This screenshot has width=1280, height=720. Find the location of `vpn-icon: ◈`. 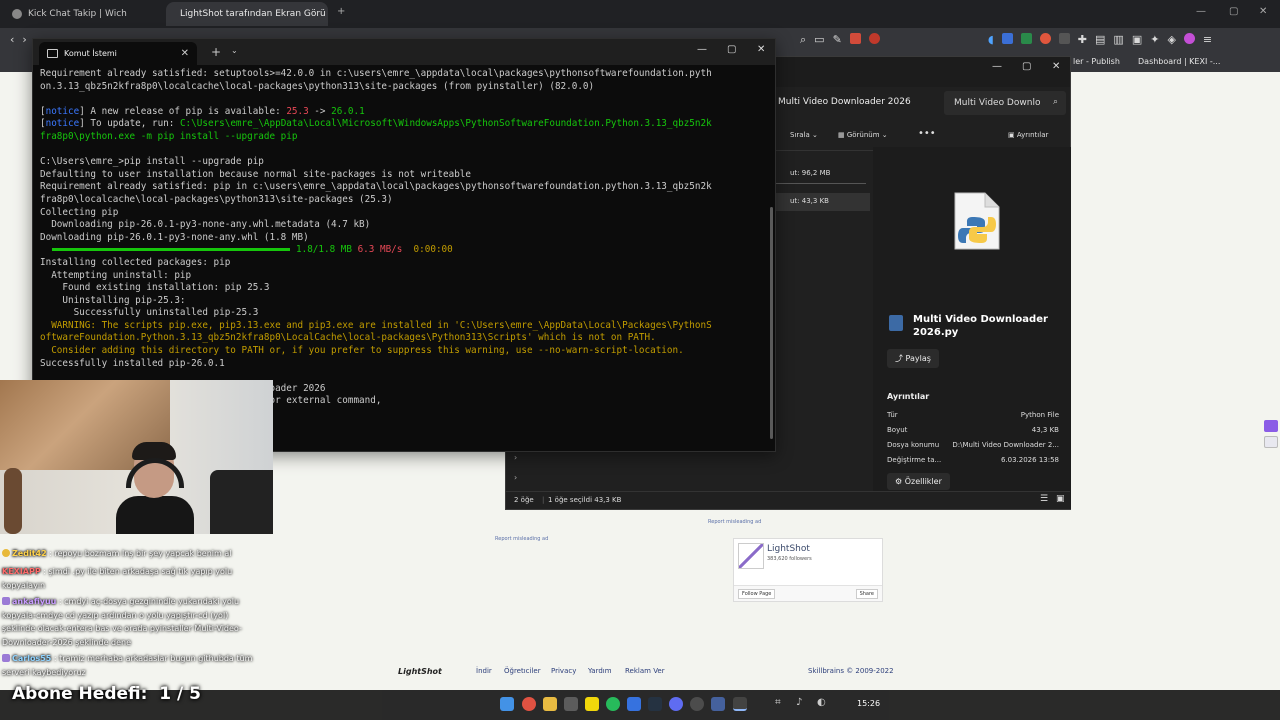

vpn-icon: ◈ is located at coordinates (1171, 39).